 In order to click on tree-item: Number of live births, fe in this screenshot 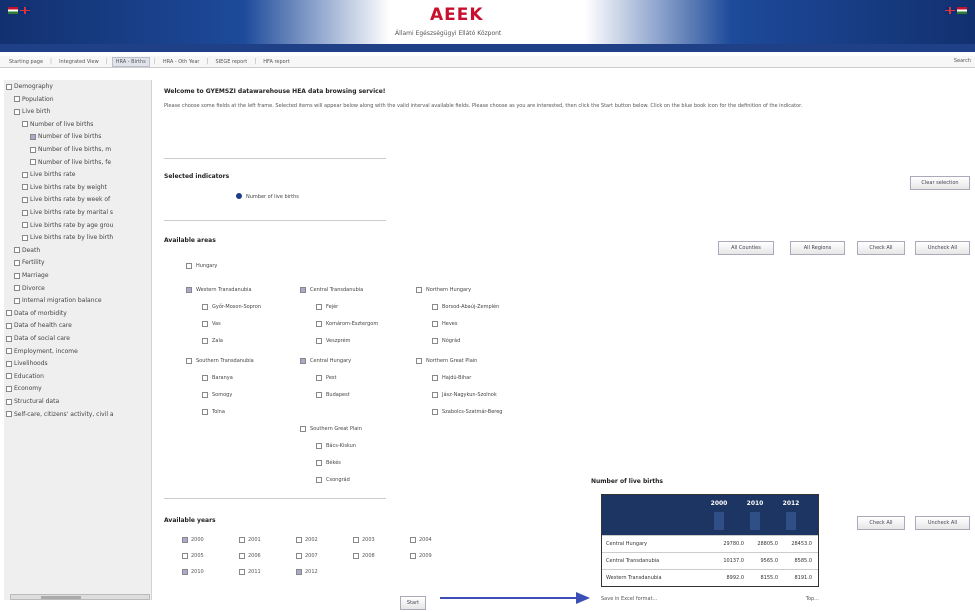, I will do `click(70, 162)`.